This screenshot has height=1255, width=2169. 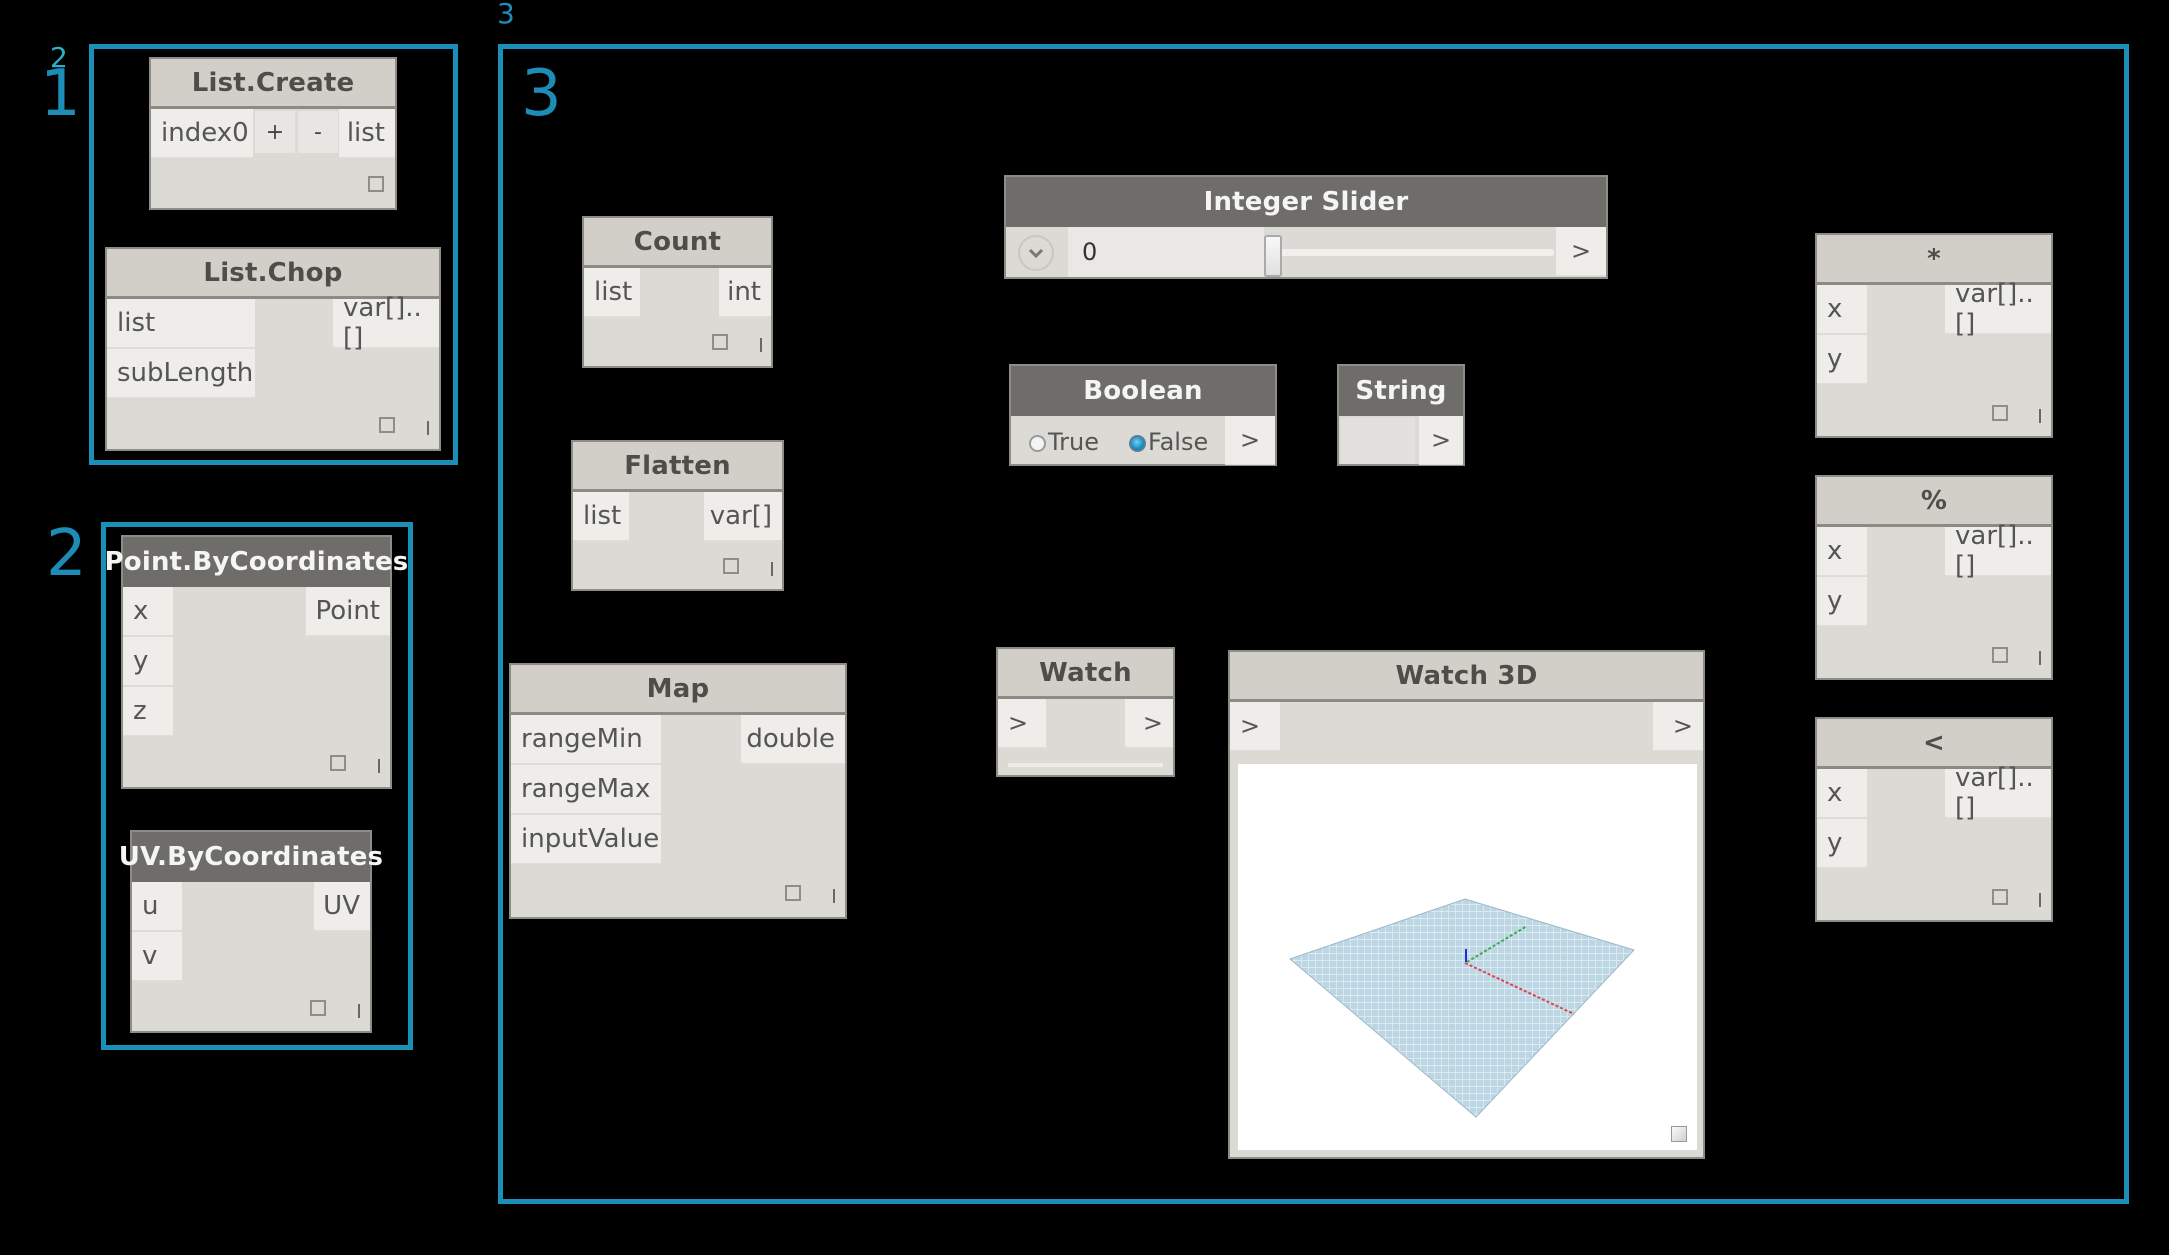 I want to click on radio-false: False, so click(x=1168, y=442).